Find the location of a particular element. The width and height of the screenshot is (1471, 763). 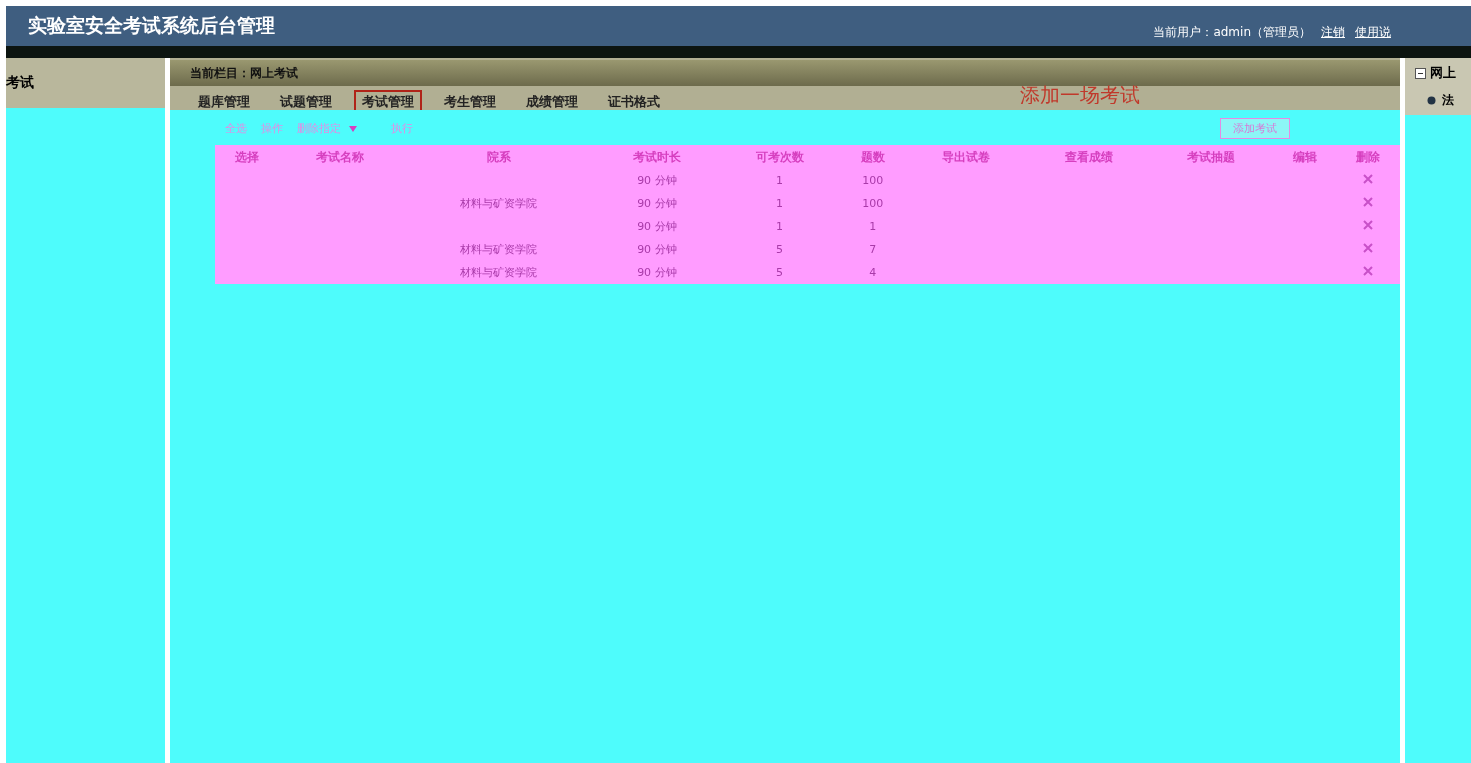

column-header: 导出试卷 is located at coordinates (966, 157).